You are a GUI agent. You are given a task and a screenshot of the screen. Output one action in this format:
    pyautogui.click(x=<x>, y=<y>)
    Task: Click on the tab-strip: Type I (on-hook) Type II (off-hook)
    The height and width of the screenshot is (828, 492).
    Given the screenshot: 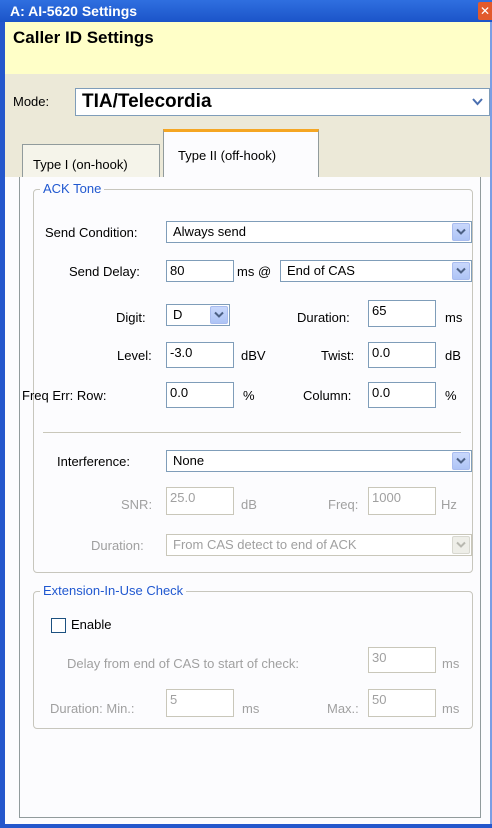 What is the action you would take?
    pyautogui.click(x=247, y=152)
    